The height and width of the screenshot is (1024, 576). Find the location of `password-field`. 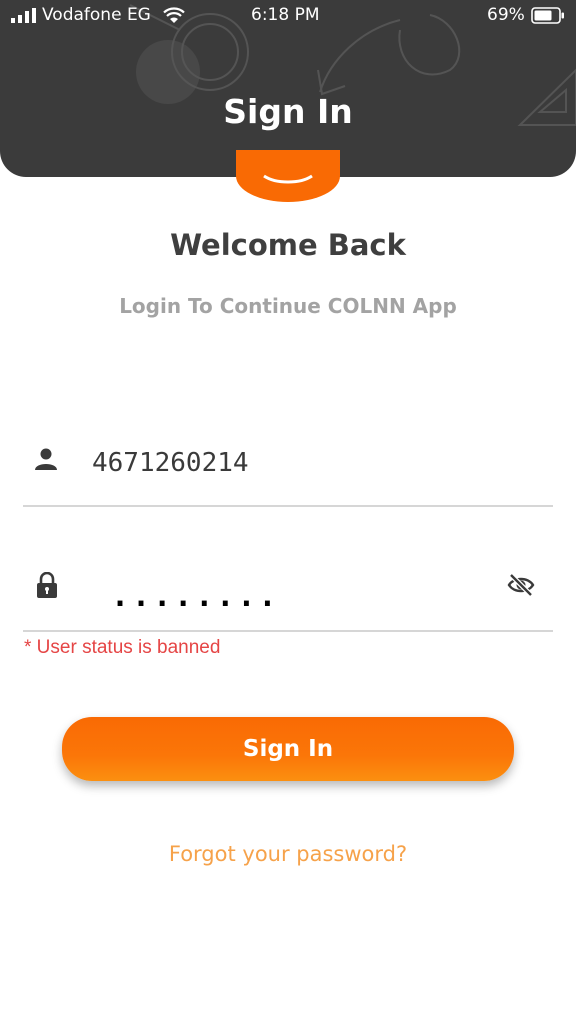

password-field is located at coordinates (288, 596).